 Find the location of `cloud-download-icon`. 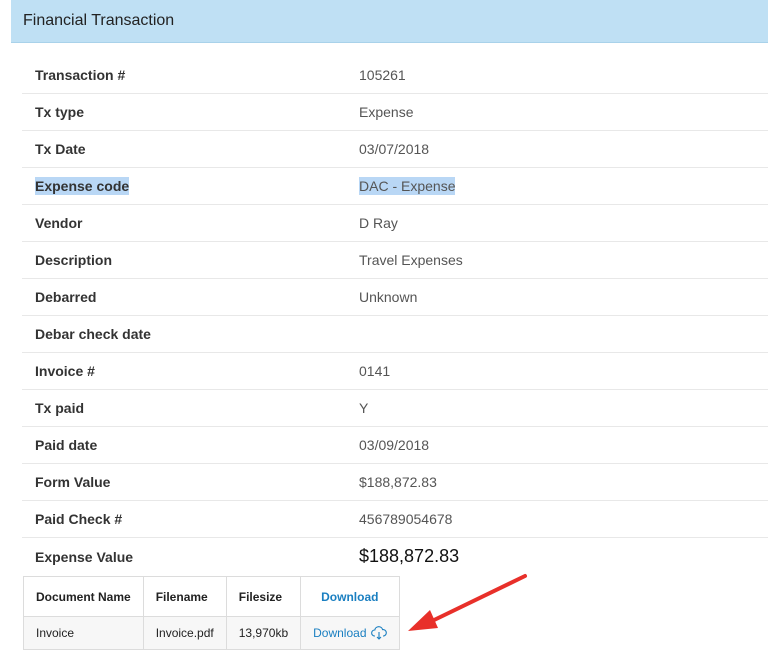

cloud-download-icon is located at coordinates (378, 633).